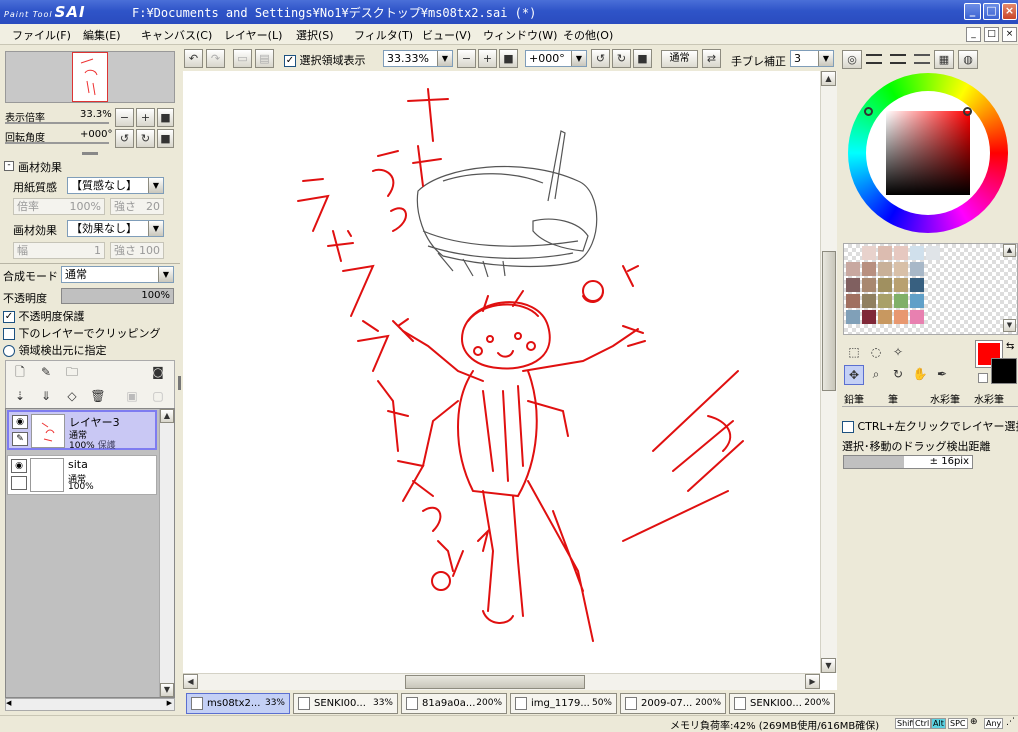 This screenshot has width=1018, height=732. Describe the element at coordinates (920, 375) in the screenshot. I see `hand-icon: ✋` at that location.